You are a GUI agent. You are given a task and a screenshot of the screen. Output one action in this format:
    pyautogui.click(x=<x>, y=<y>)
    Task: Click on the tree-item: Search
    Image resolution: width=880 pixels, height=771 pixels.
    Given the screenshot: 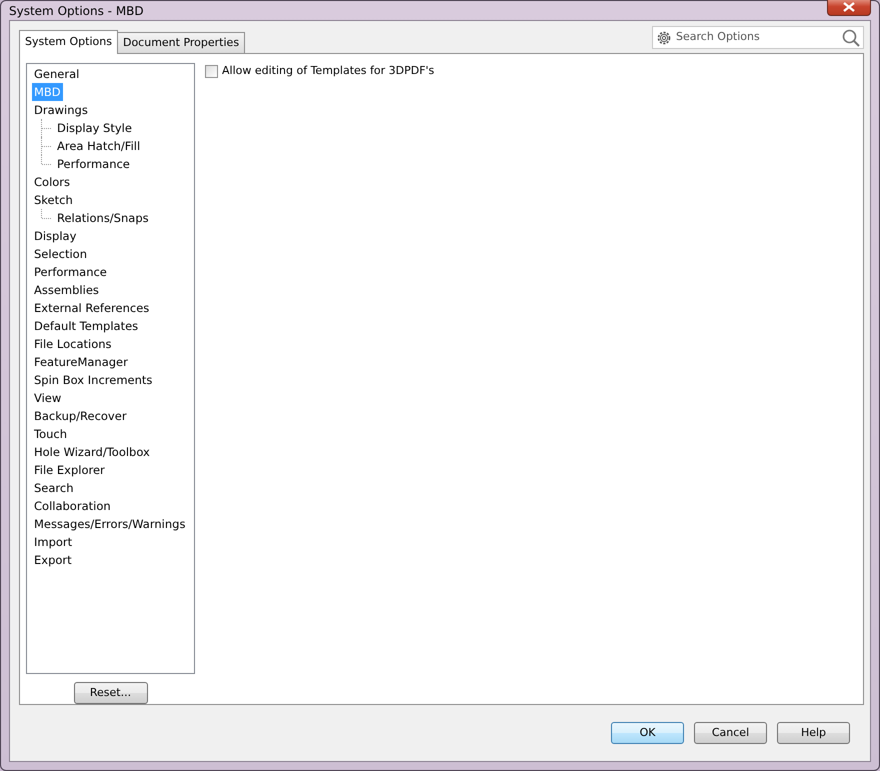 What is the action you would take?
    pyautogui.click(x=54, y=488)
    